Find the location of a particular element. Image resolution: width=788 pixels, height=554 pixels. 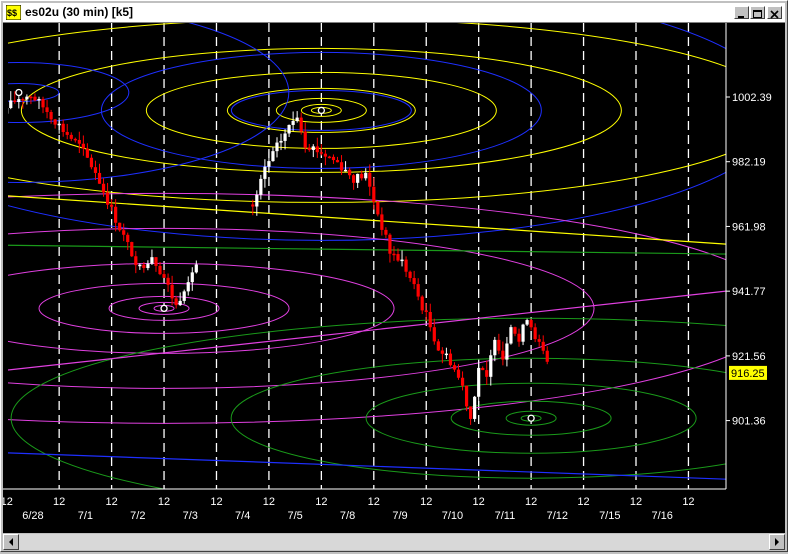

arrow-left-icon is located at coordinates (11, 542).